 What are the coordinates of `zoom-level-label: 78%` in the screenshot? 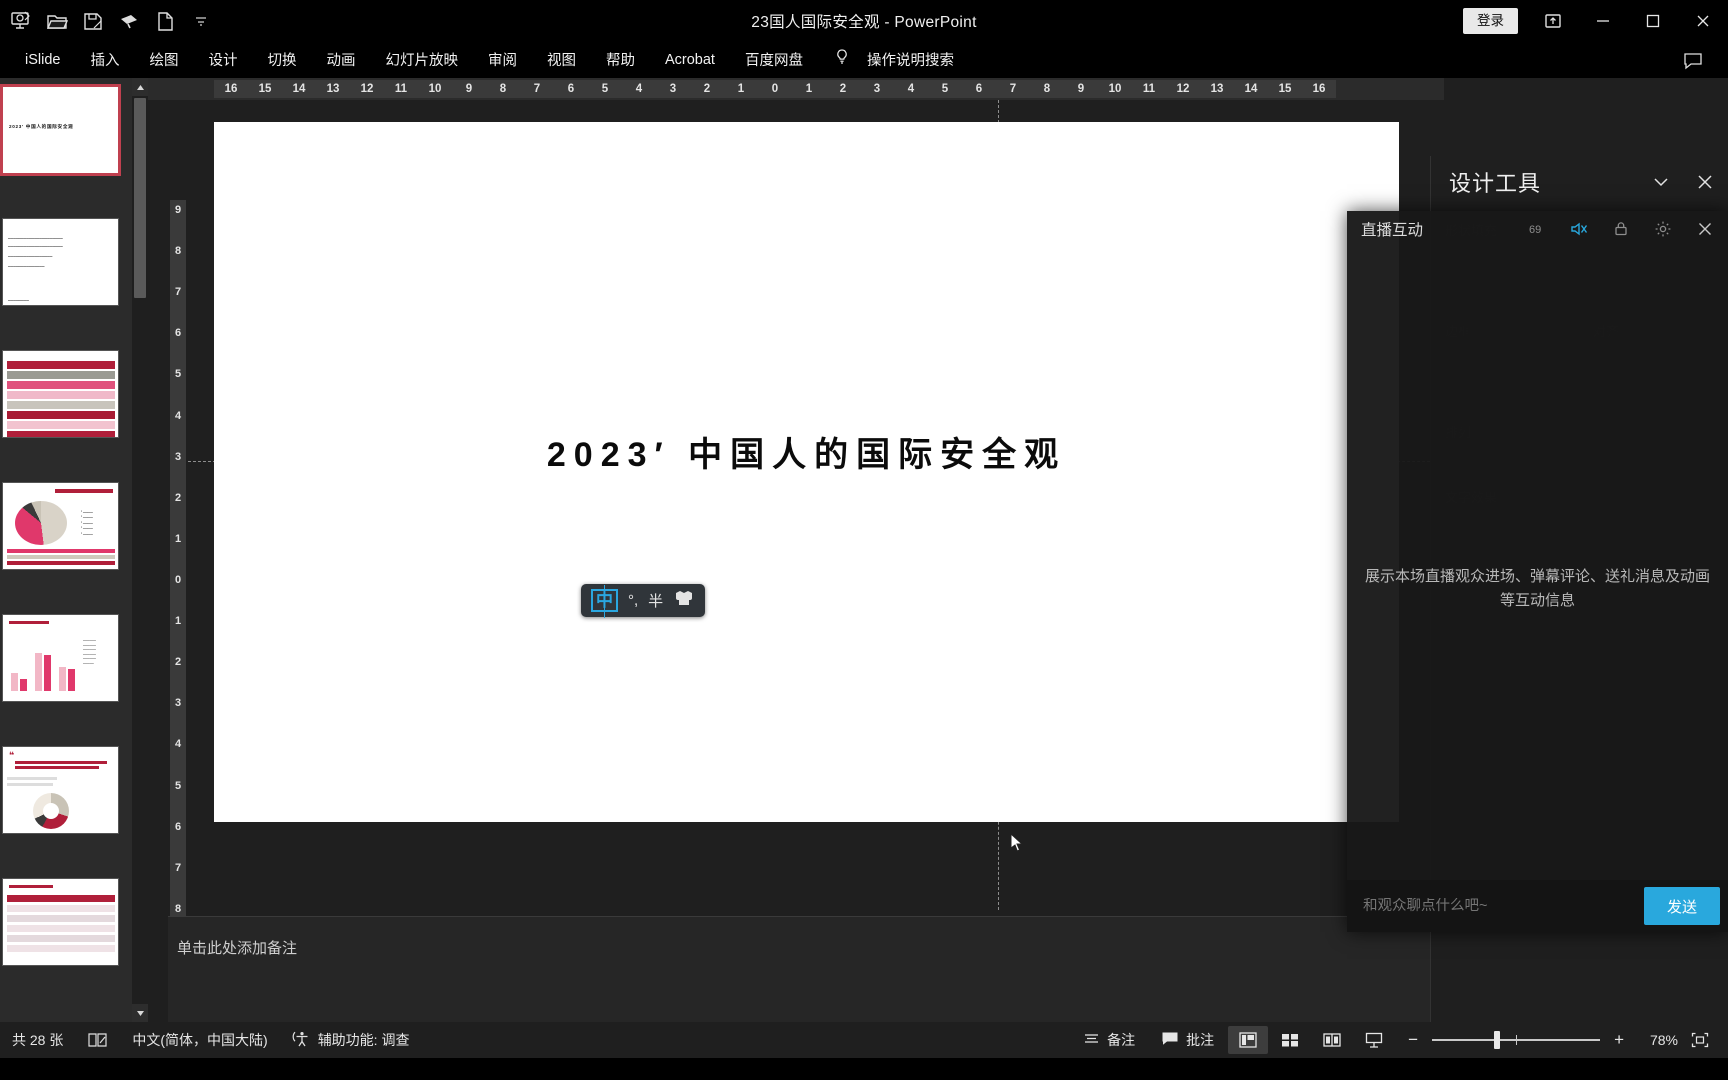 It's located at (1658, 1040).